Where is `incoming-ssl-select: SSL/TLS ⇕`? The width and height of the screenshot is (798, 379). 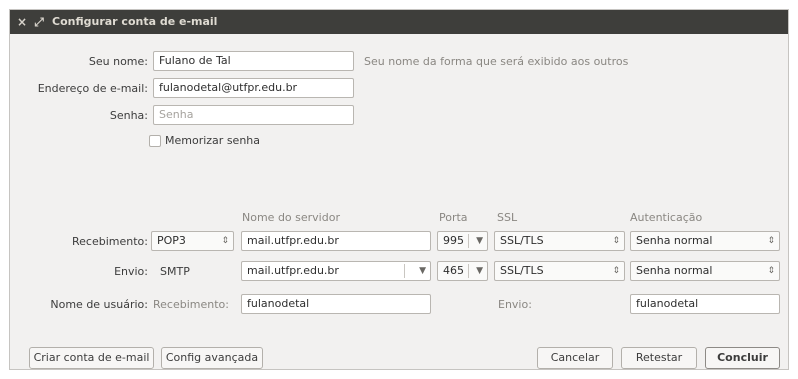 incoming-ssl-select: SSL/TLS ⇕ is located at coordinates (559, 241).